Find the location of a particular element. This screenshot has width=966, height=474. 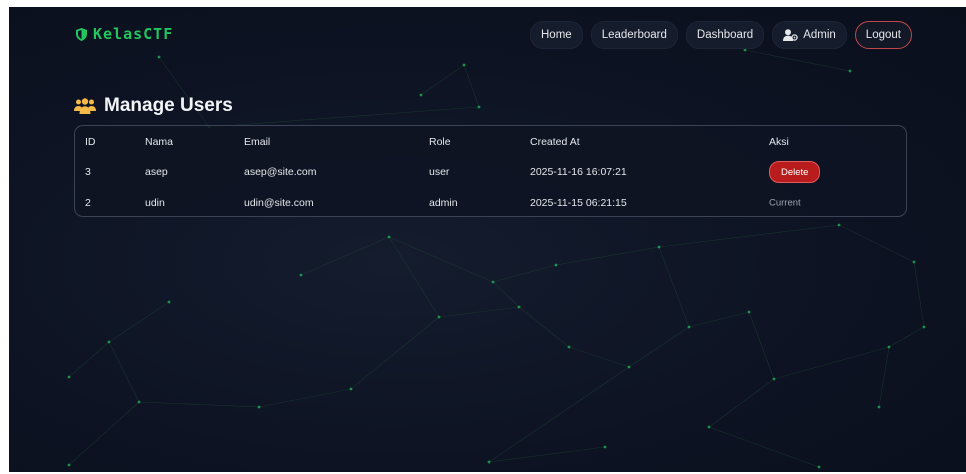

cell-nama: asep is located at coordinates (156, 172).